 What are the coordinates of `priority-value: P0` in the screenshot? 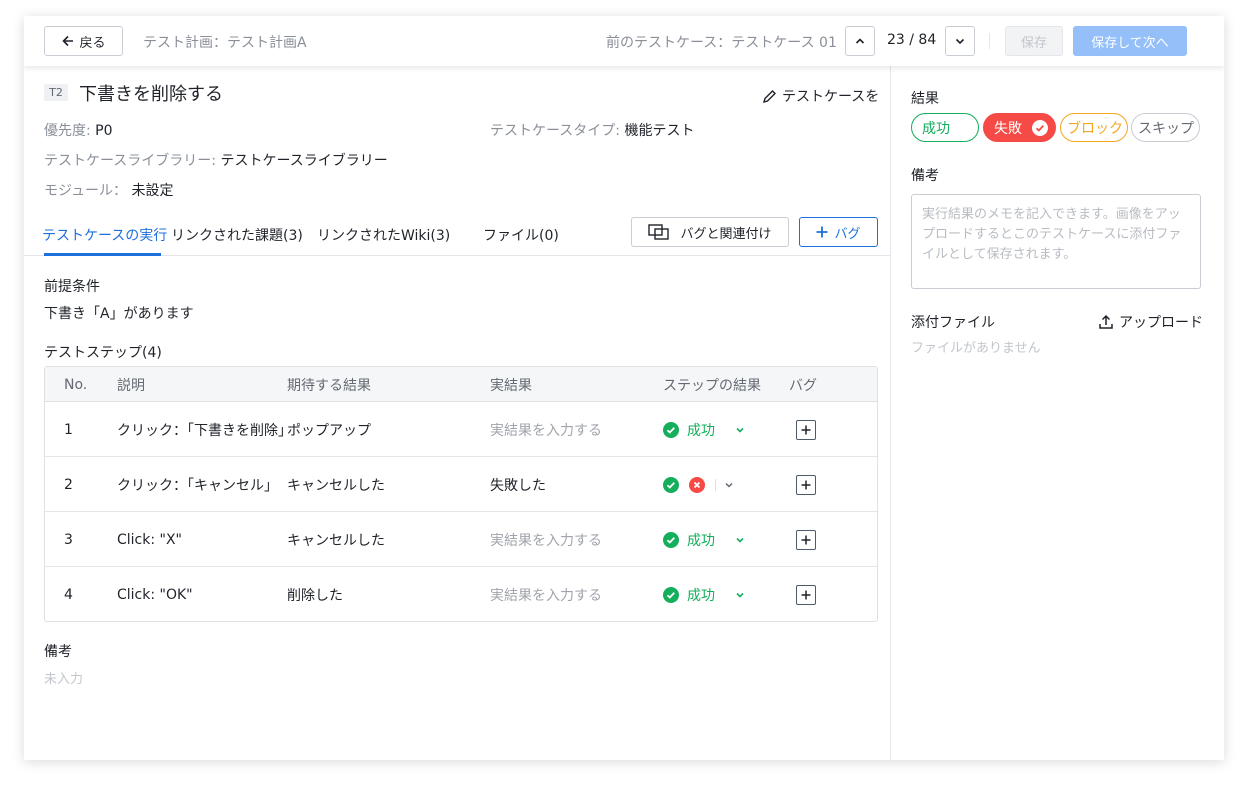 It's located at (104, 131).